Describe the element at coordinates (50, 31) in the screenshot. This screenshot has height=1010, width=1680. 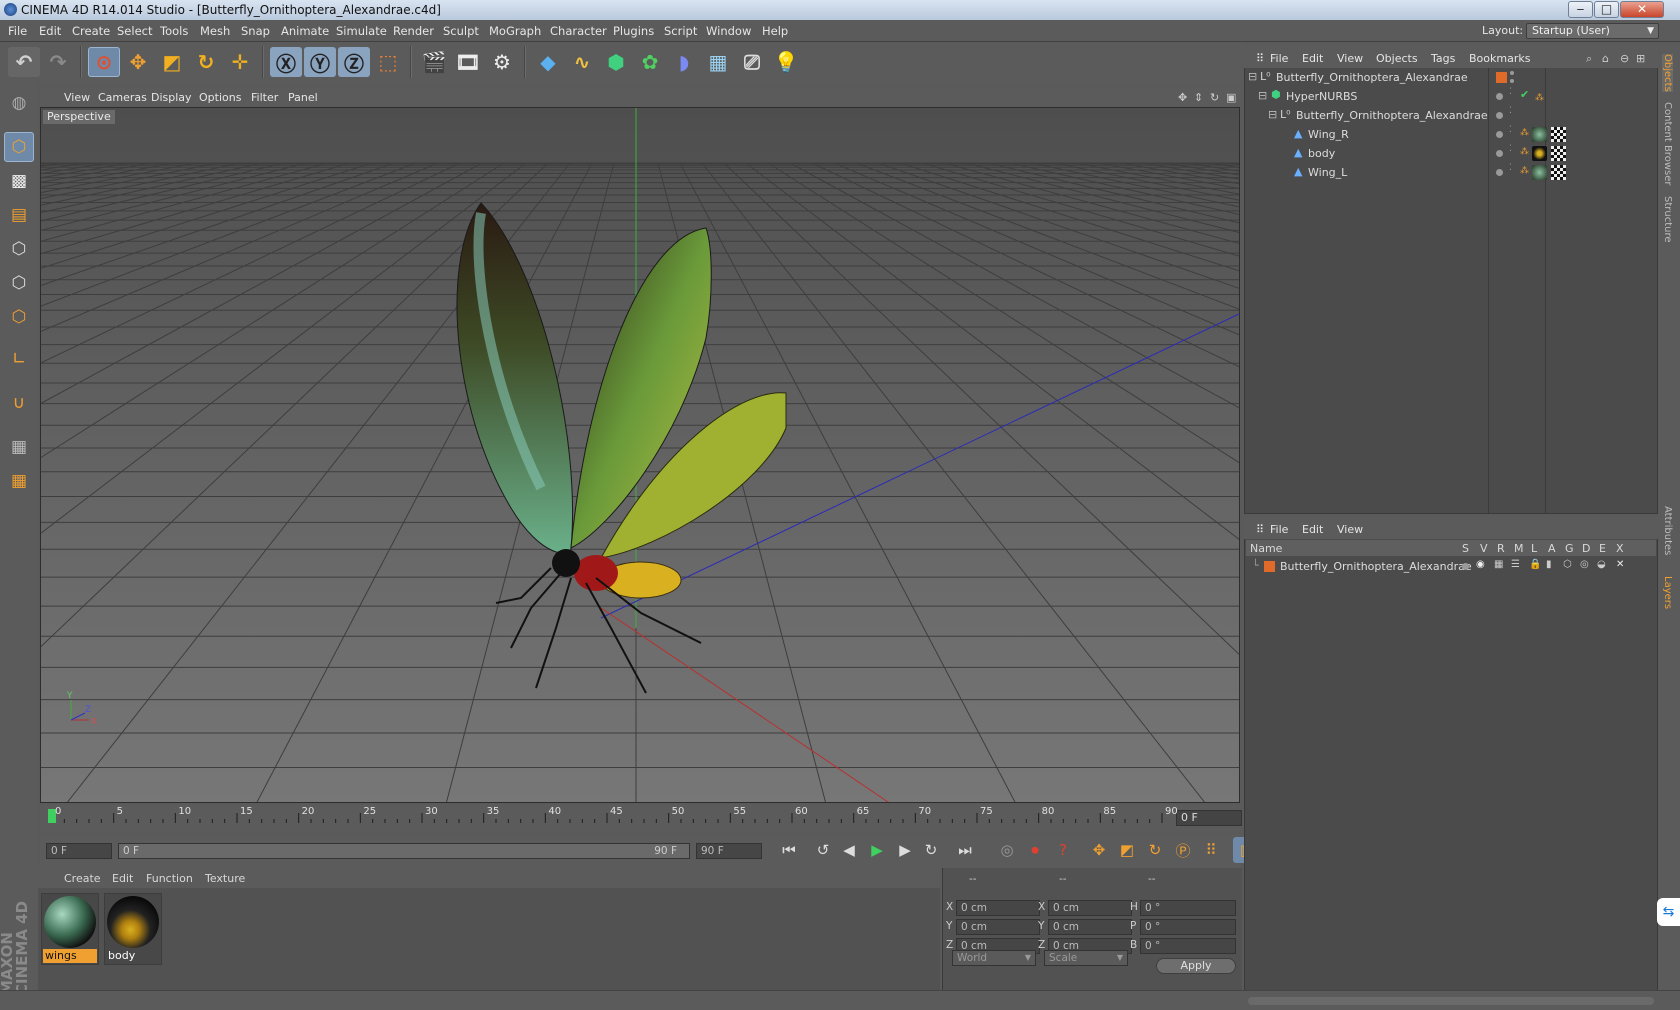
I see `menu-edit: Edit` at that location.